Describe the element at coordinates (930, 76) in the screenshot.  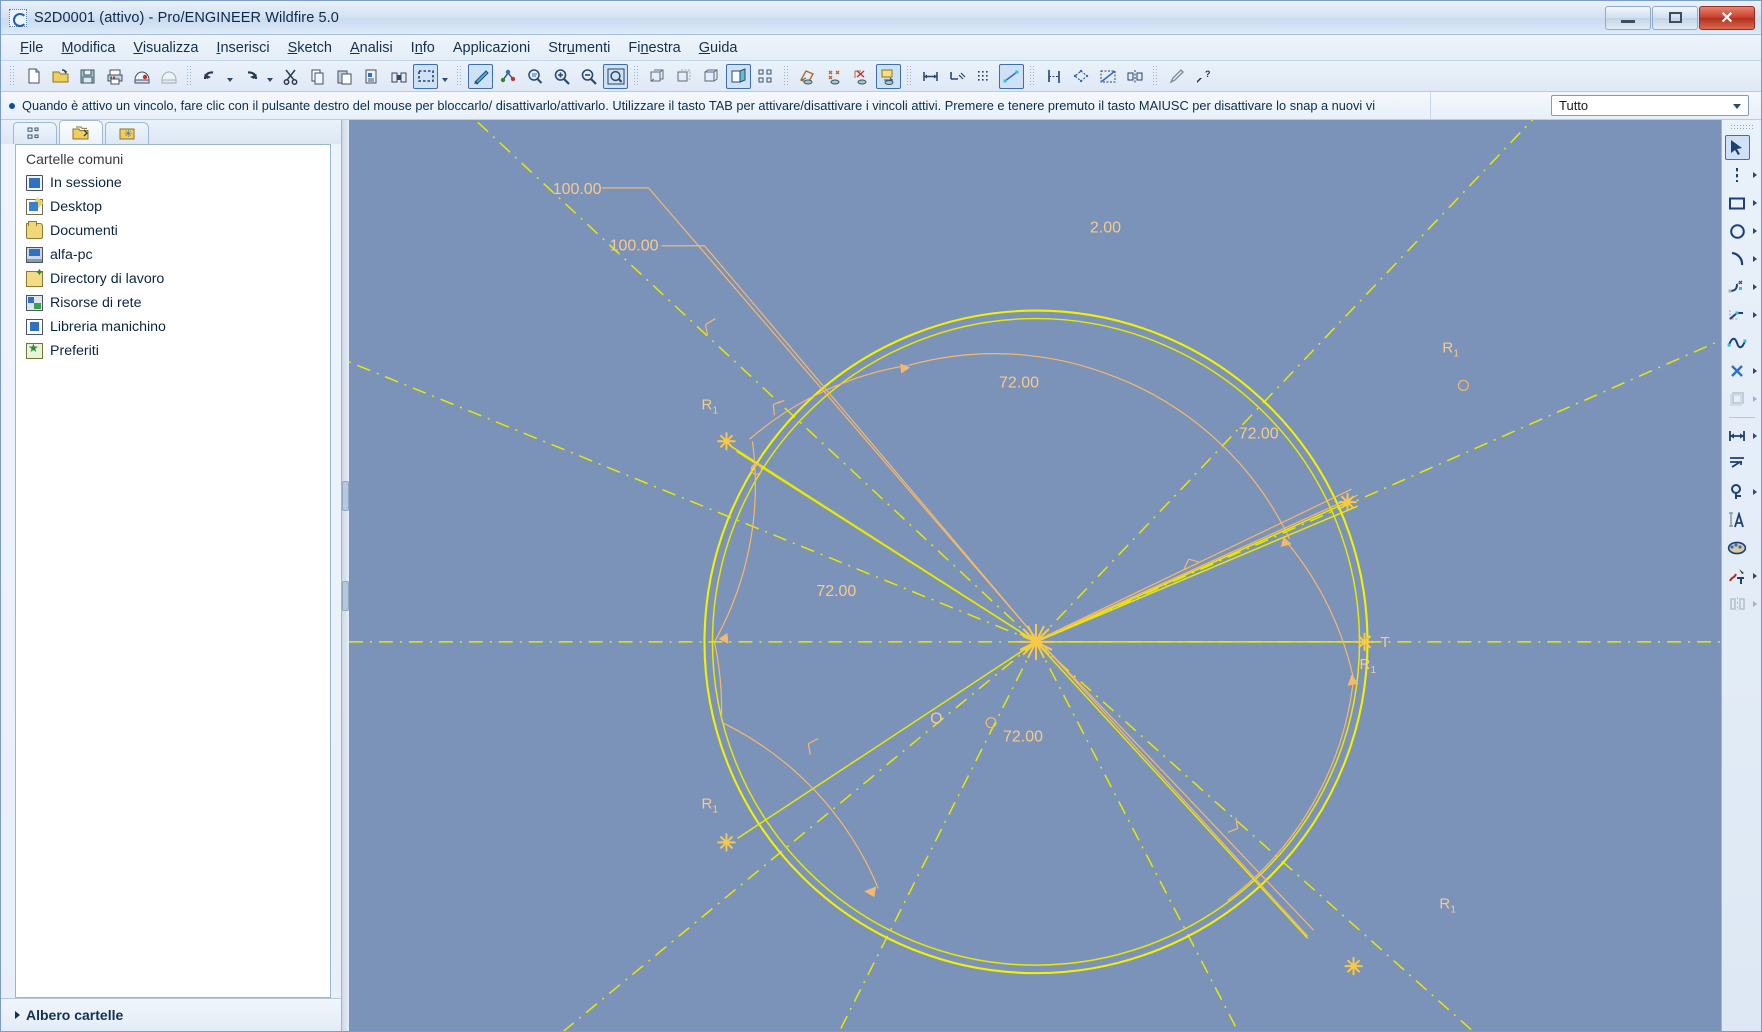
I see `dimension-display-icon` at that location.